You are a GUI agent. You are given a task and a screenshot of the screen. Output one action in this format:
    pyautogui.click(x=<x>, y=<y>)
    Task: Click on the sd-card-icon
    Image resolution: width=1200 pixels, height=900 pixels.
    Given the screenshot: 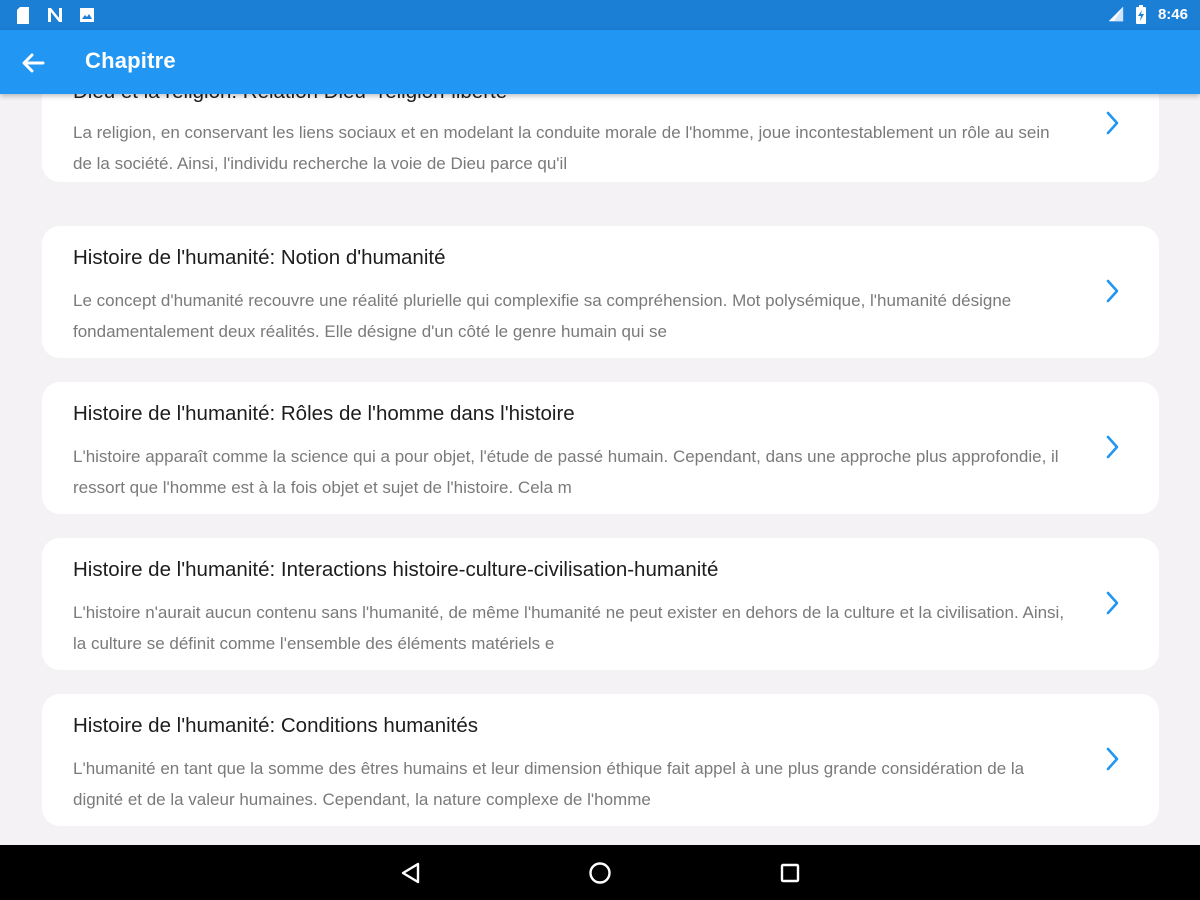 What is the action you would take?
    pyautogui.click(x=23, y=15)
    